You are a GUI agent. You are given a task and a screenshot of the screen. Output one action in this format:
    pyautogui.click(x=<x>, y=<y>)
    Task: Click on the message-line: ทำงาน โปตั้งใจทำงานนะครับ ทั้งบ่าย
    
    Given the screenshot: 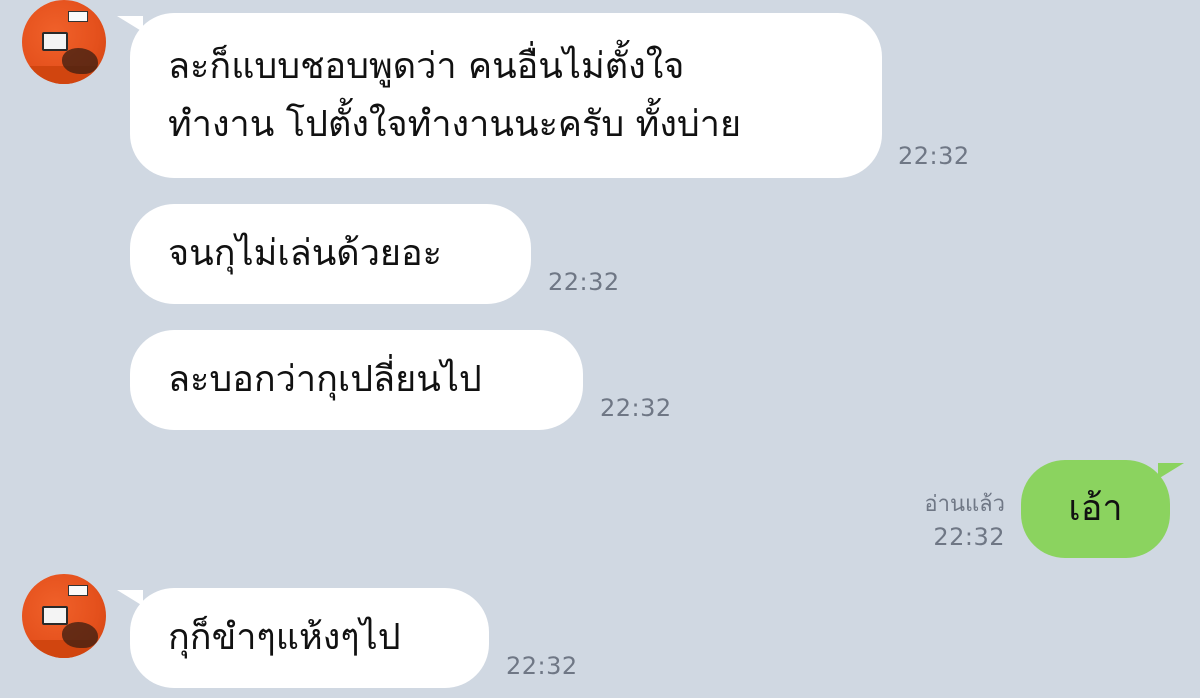 What is the action you would take?
    pyautogui.click(x=455, y=124)
    